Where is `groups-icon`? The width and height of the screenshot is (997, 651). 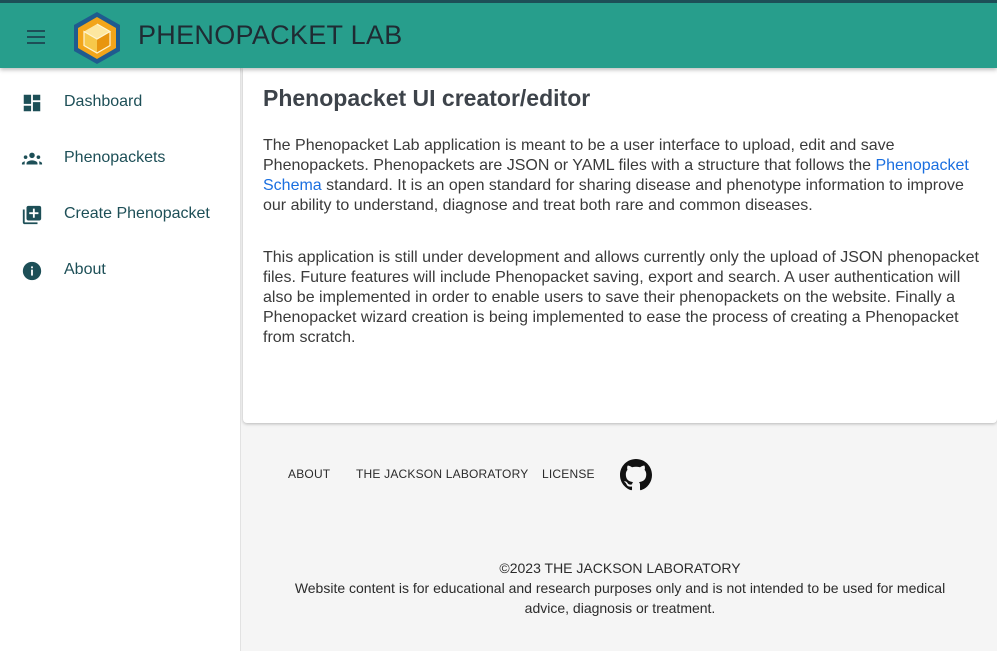 groups-icon is located at coordinates (32, 158).